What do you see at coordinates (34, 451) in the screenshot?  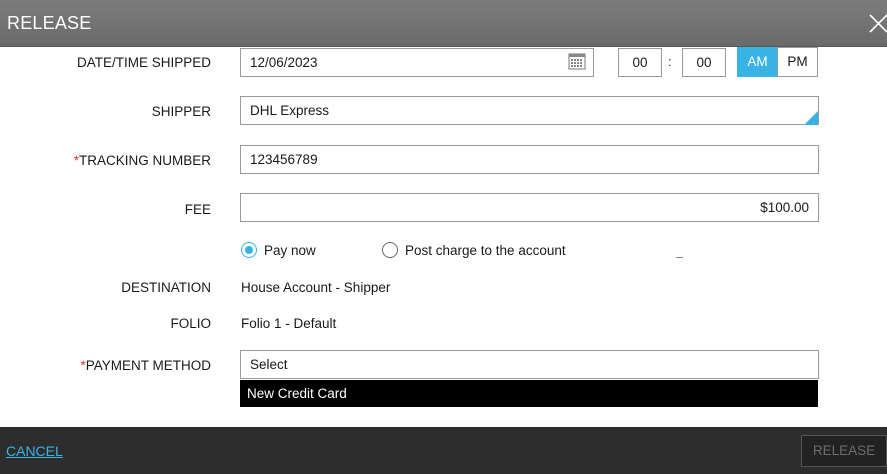 I see `cancel-button: CANCEL` at bounding box center [34, 451].